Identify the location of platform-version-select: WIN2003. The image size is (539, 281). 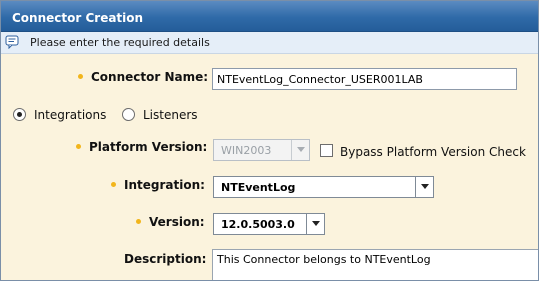
(261, 150).